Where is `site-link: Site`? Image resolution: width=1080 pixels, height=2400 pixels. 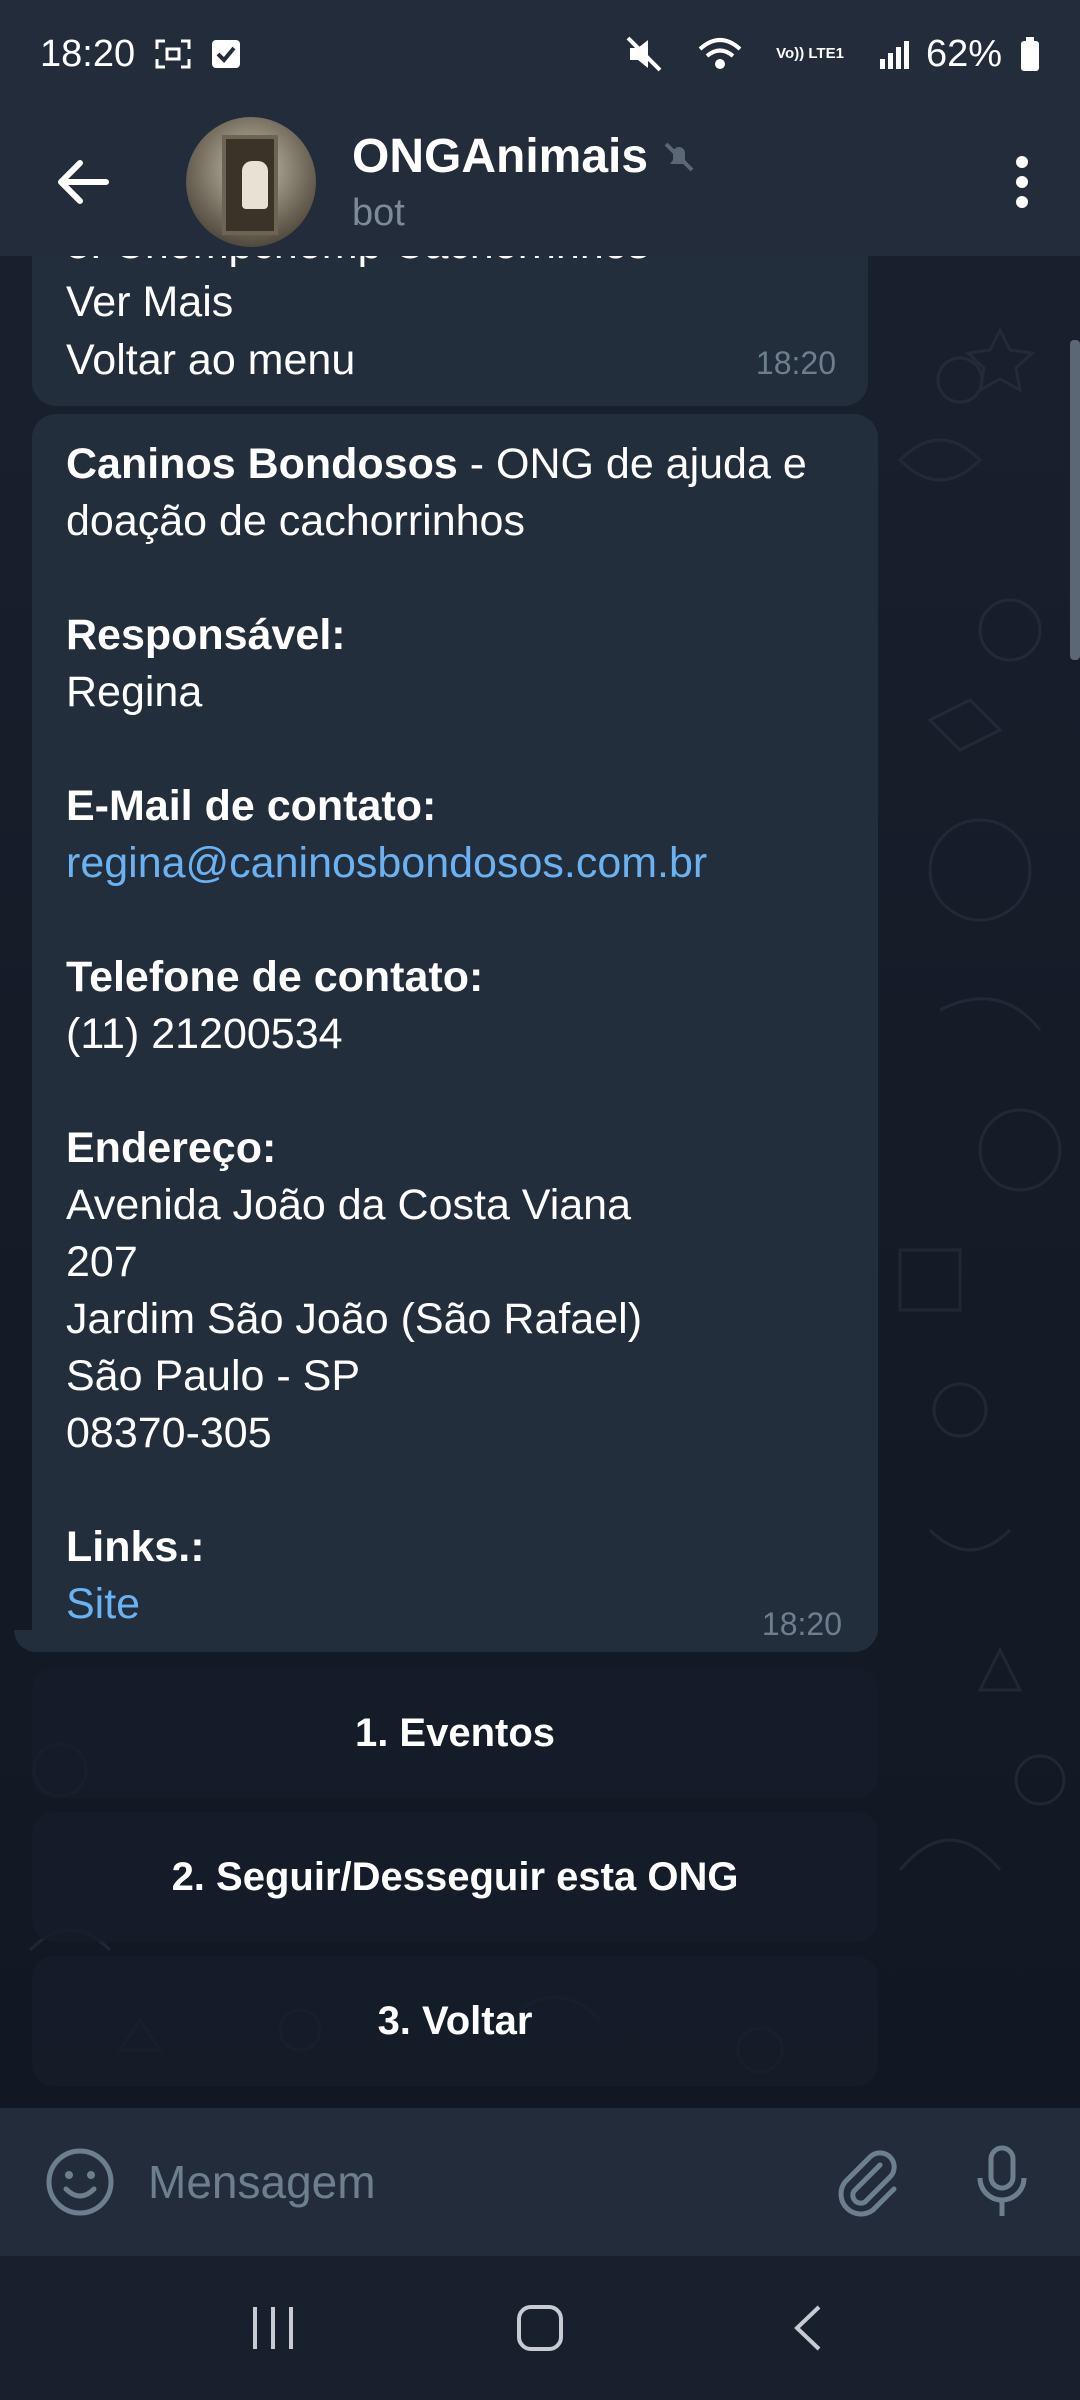 site-link: Site is located at coordinates (103, 1604).